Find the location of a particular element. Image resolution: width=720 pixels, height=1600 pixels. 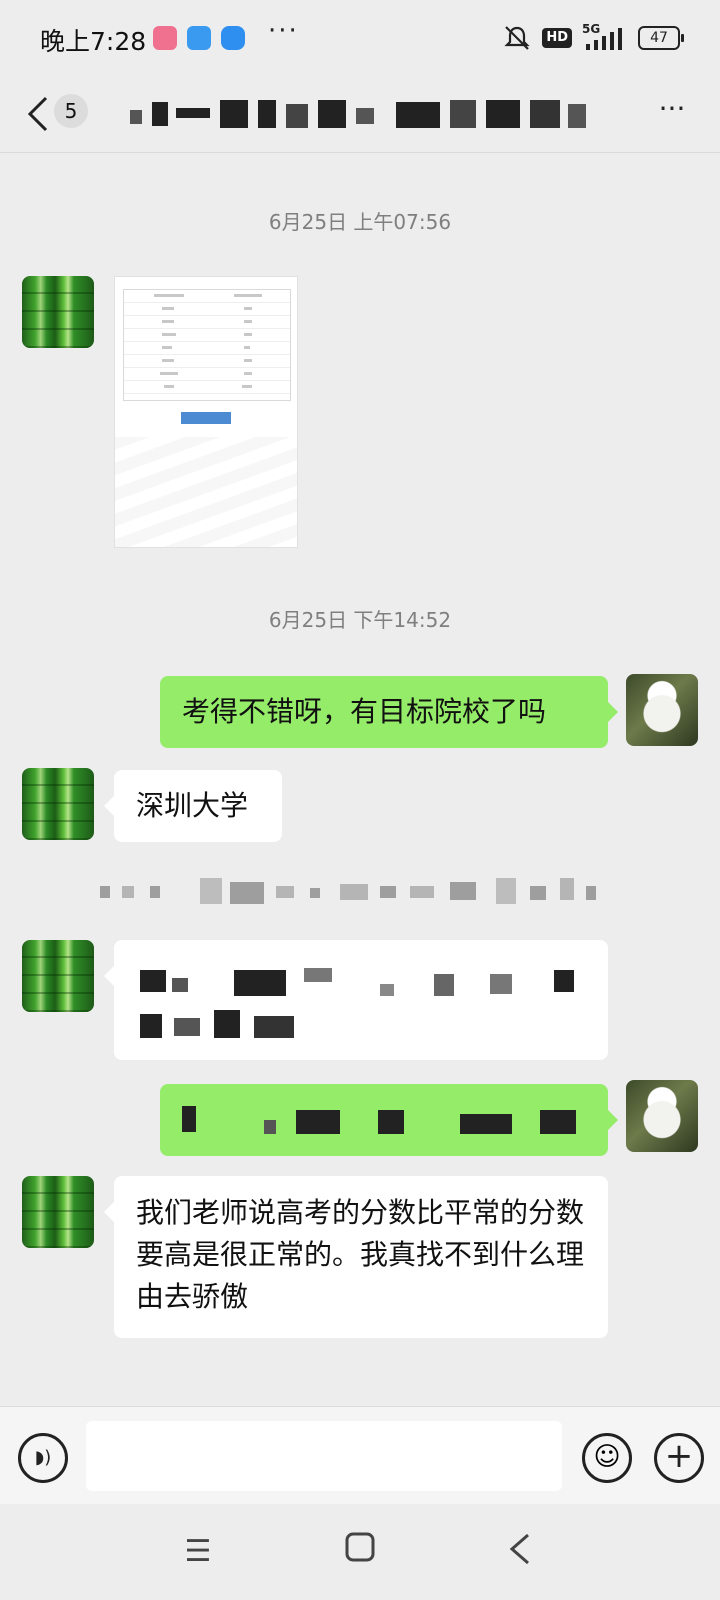

plus-icon: + is located at coordinates (679, 1456).